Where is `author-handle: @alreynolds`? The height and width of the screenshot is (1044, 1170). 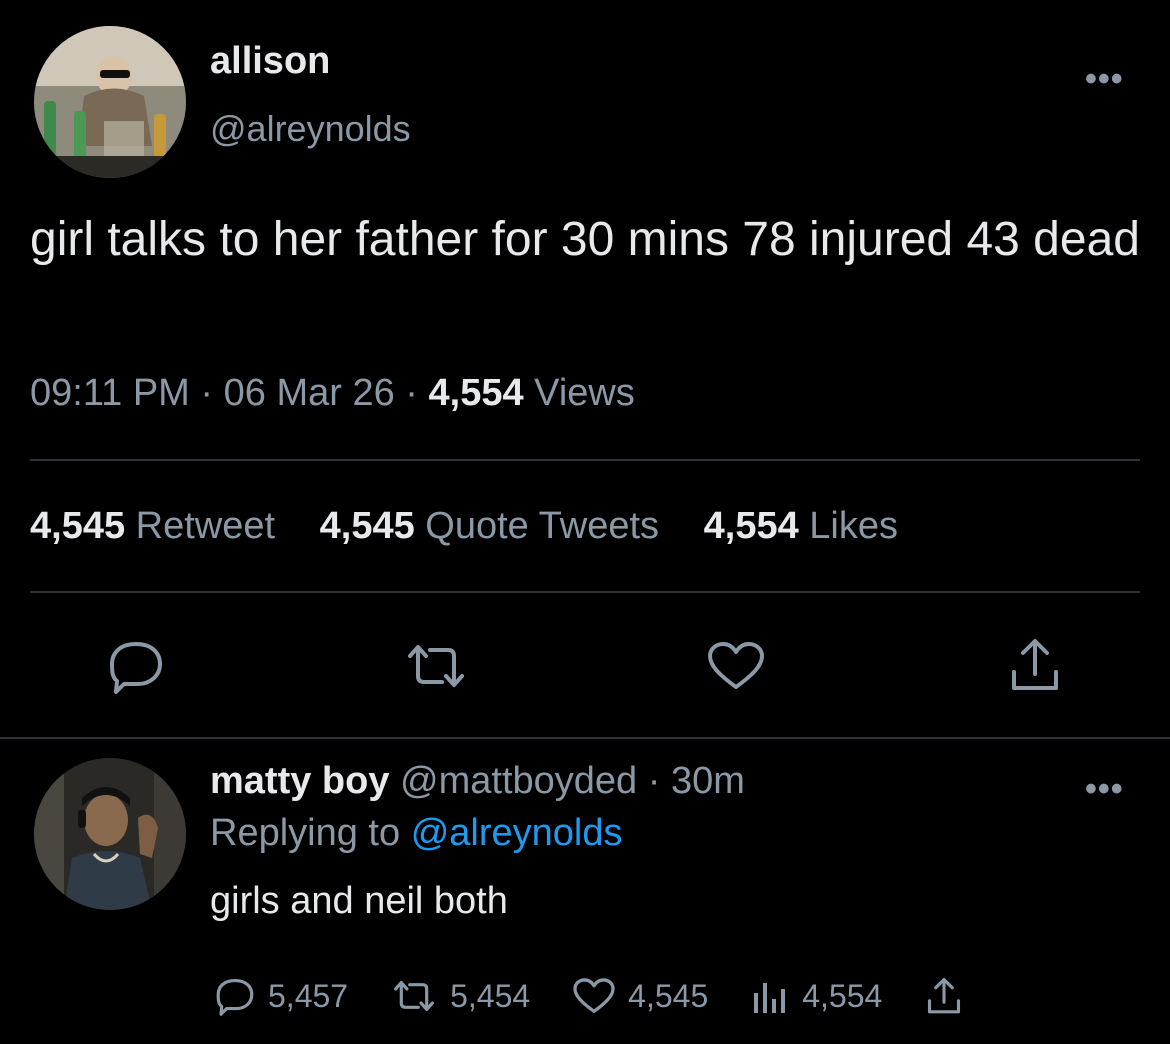
author-handle: @alreynolds is located at coordinates (310, 129).